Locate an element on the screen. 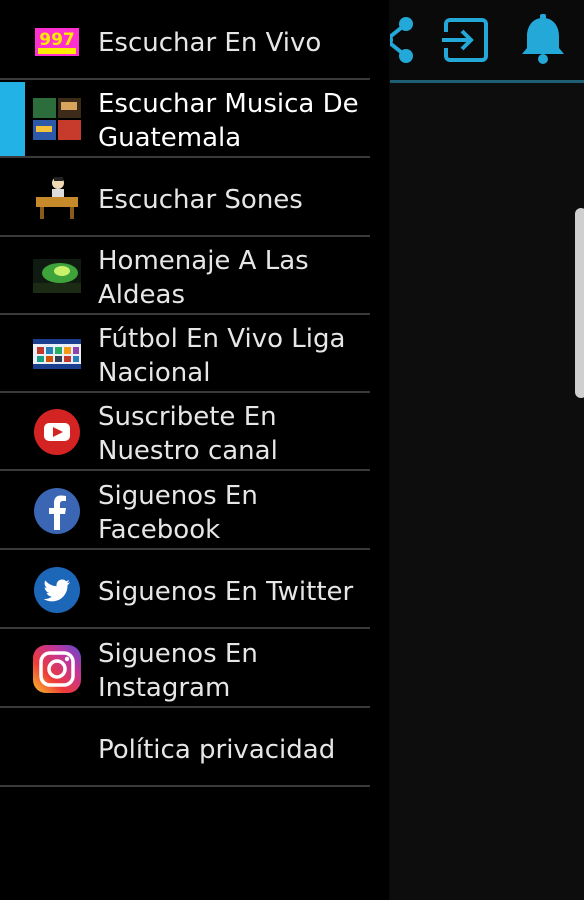 The width and height of the screenshot is (584, 900). menu-item-label: Política privacidad is located at coordinates (217, 750).